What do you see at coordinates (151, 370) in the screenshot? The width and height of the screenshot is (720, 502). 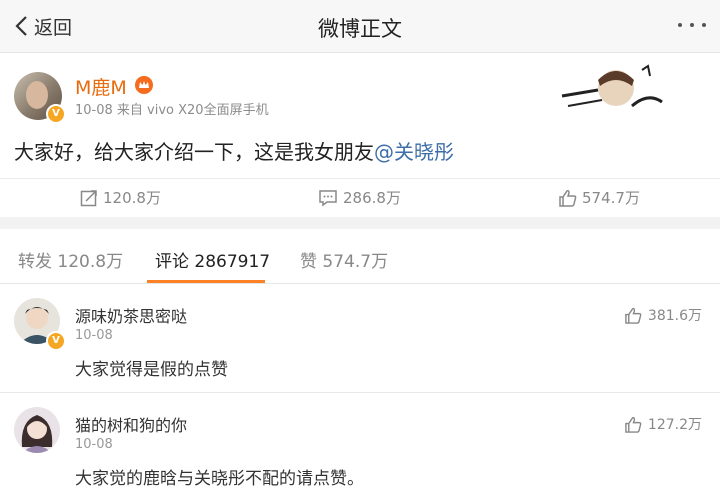 I see `comment-text: 大家觉得是假的点赞` at bounding box center [151, 370].